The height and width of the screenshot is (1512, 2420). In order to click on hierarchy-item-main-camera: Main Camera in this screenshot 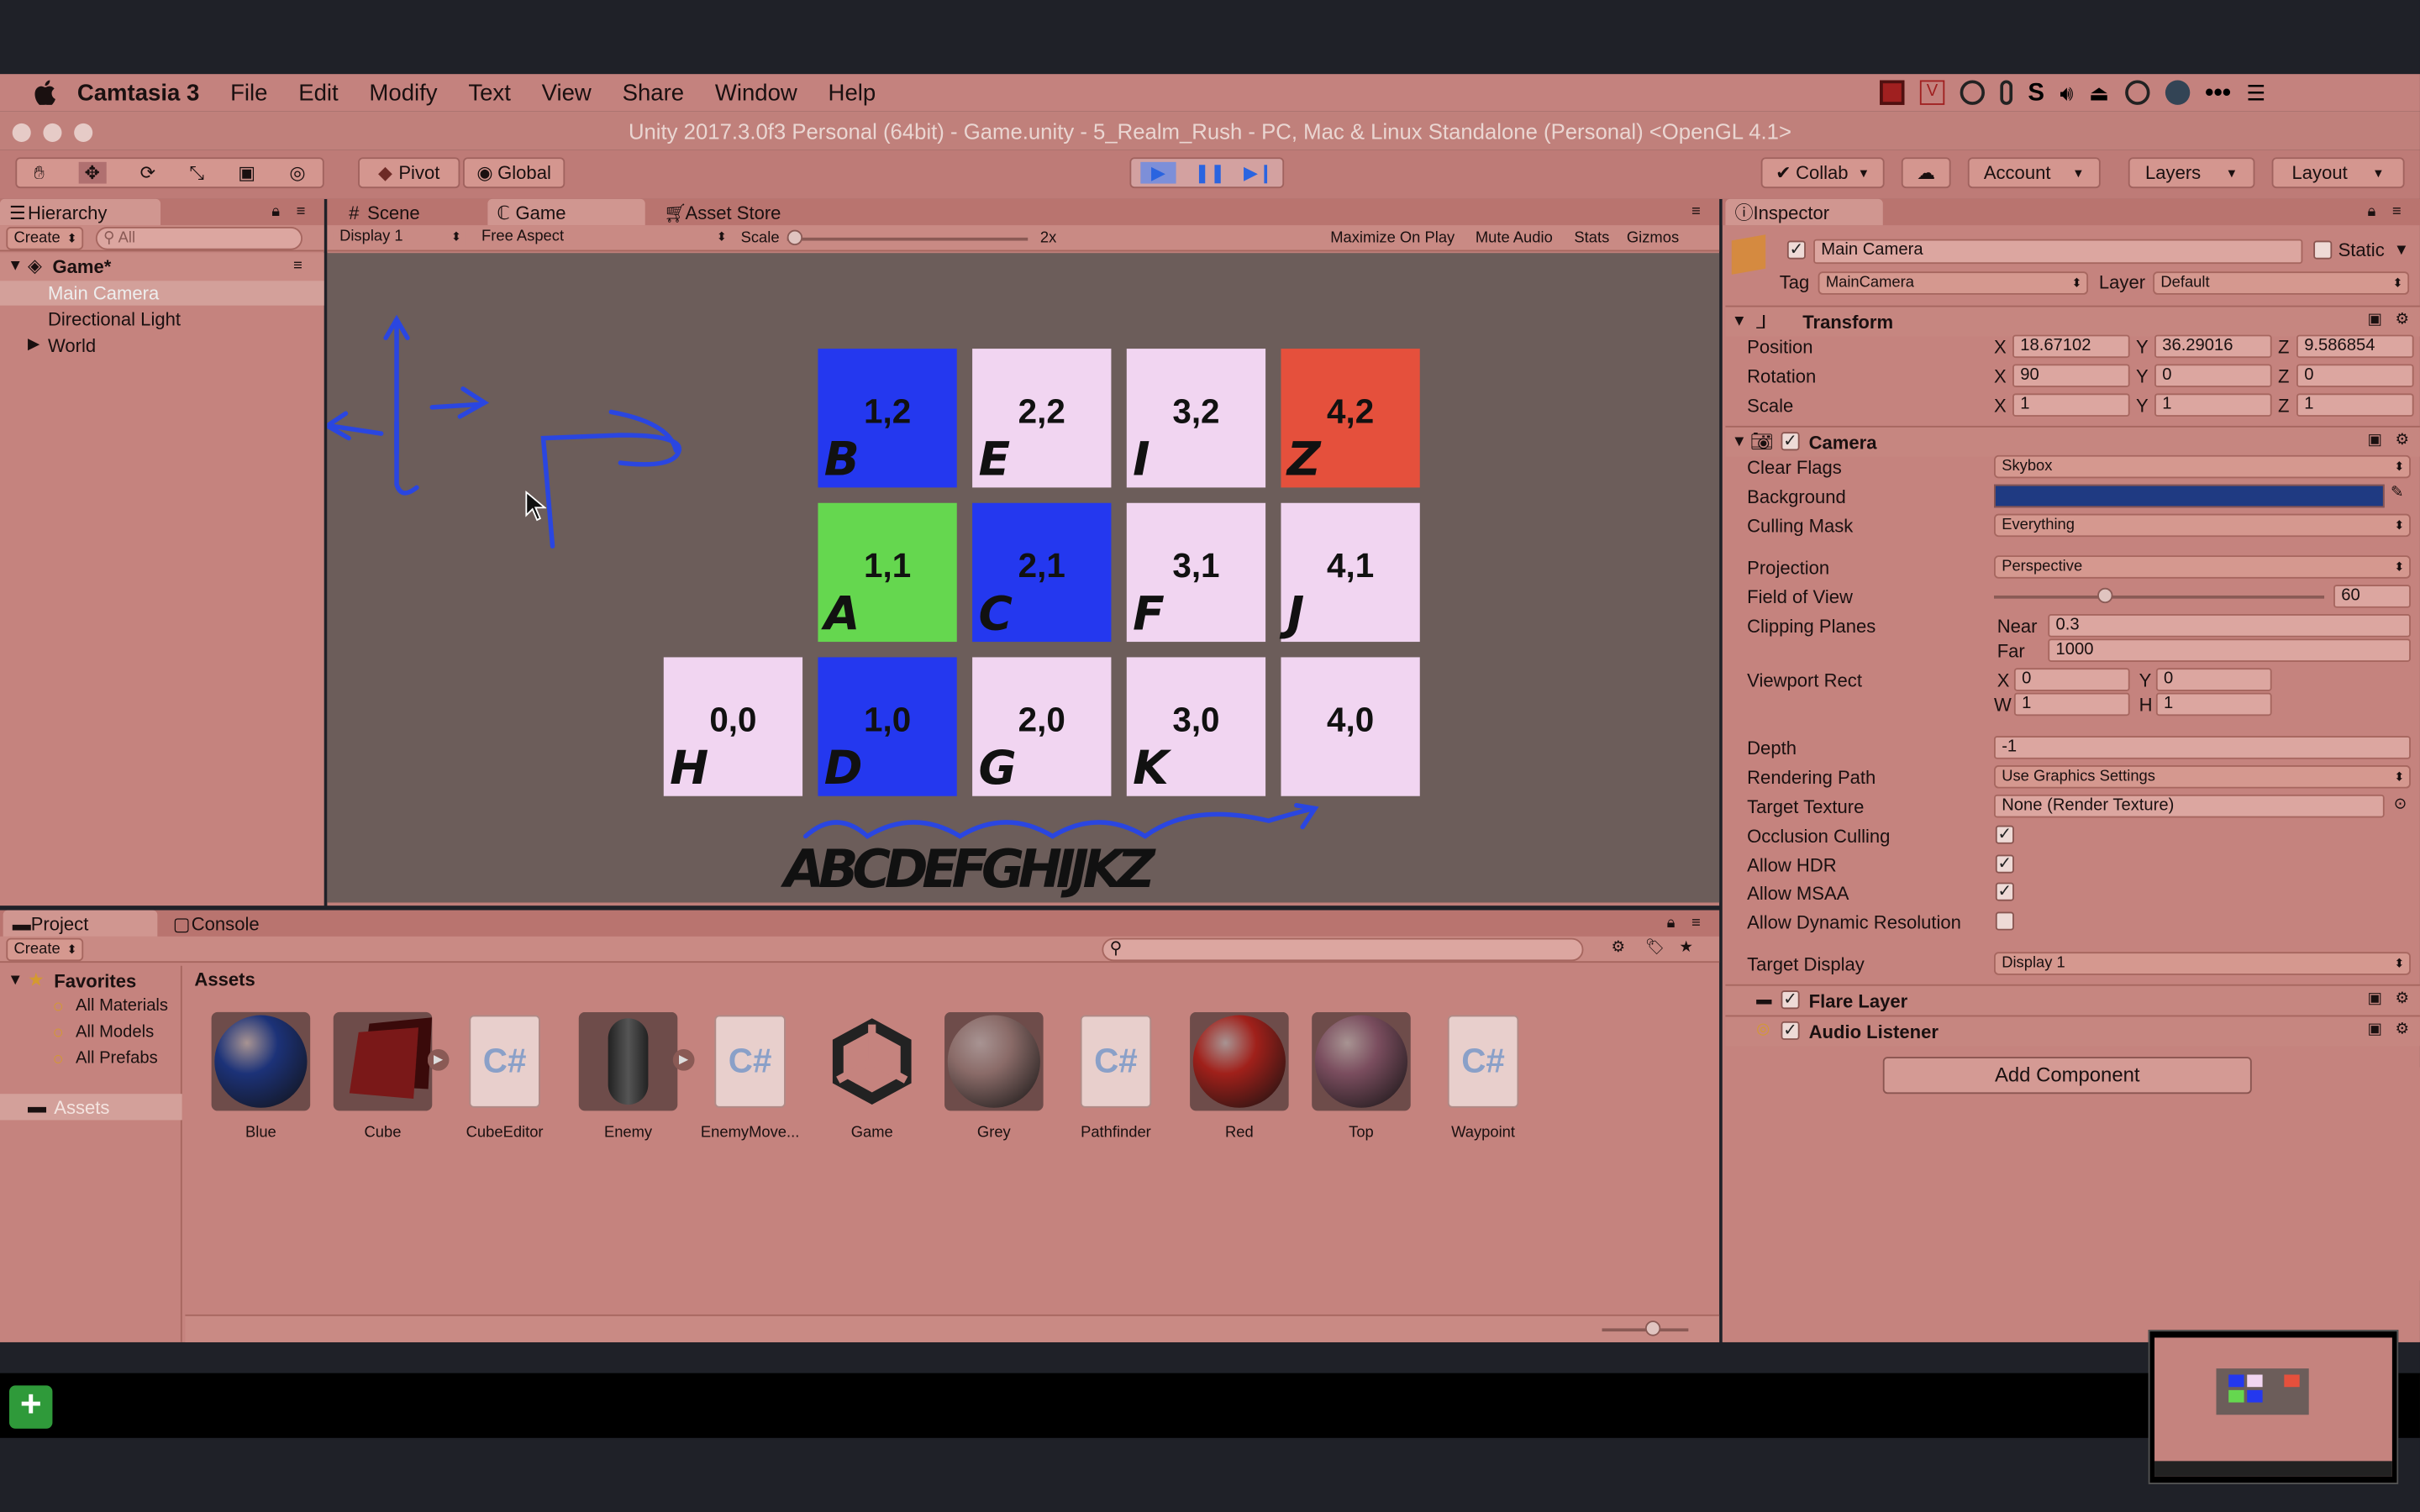, I will do `click(162, 293)`.